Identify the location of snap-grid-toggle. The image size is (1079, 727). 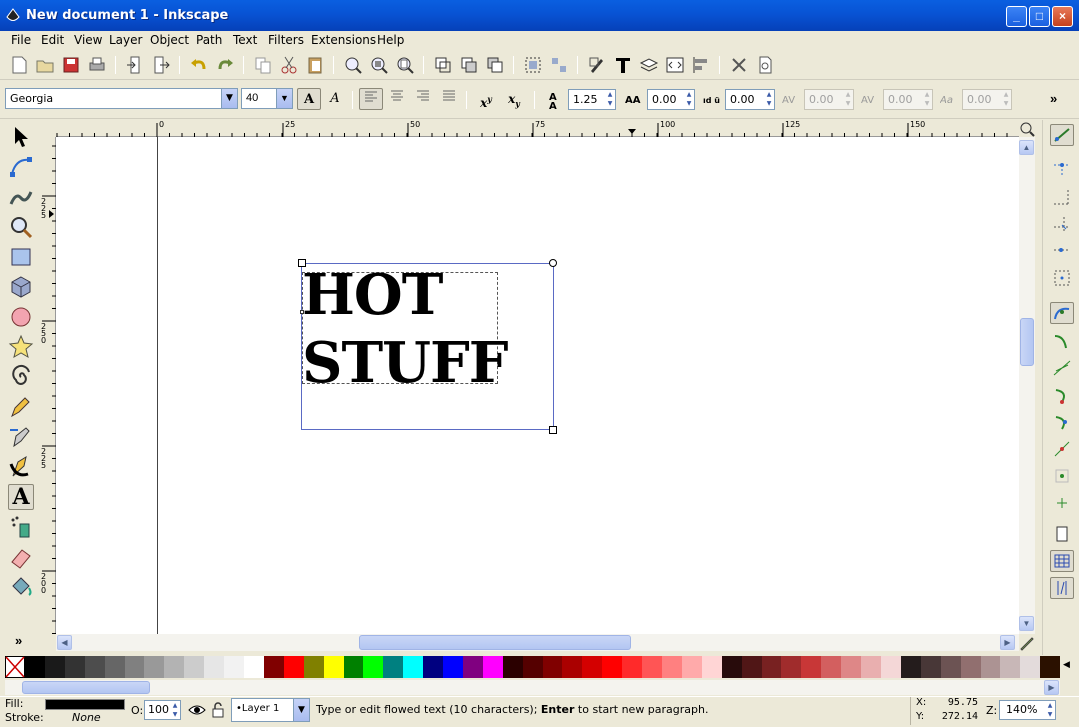
(1062, 561).